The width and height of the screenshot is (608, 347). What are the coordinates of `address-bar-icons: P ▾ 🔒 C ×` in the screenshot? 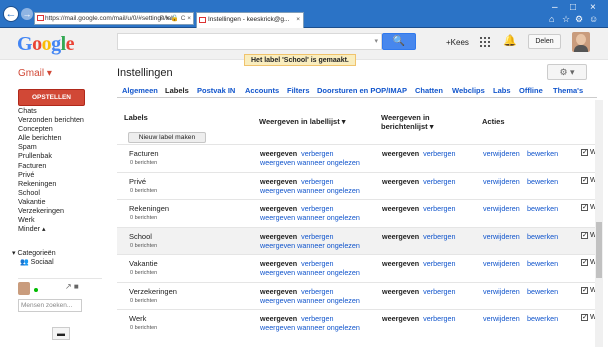 It's located at (175, 18).